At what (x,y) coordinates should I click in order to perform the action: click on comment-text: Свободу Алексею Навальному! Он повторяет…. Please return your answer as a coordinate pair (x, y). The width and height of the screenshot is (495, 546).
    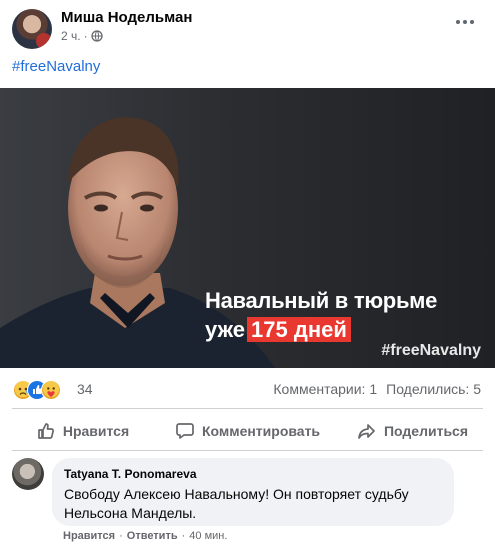
    Looking at the image, I should click on (236, 503).